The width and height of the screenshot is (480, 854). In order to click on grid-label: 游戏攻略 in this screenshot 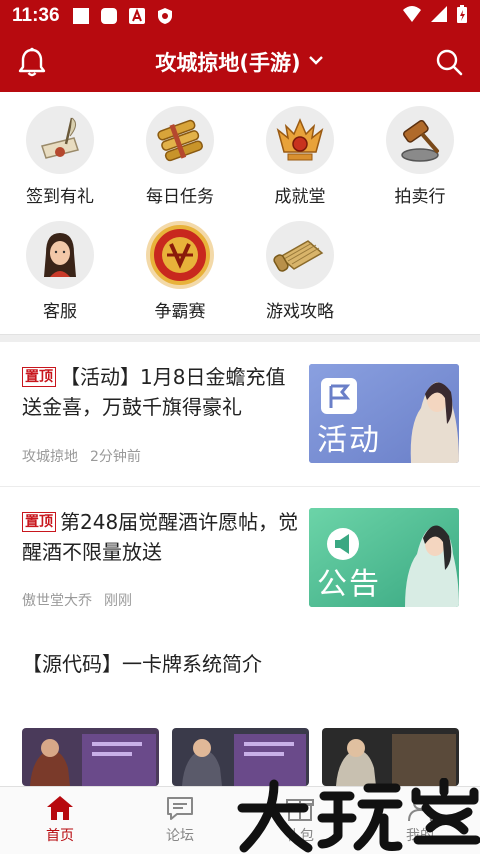, I will do `click(300, 312)`.